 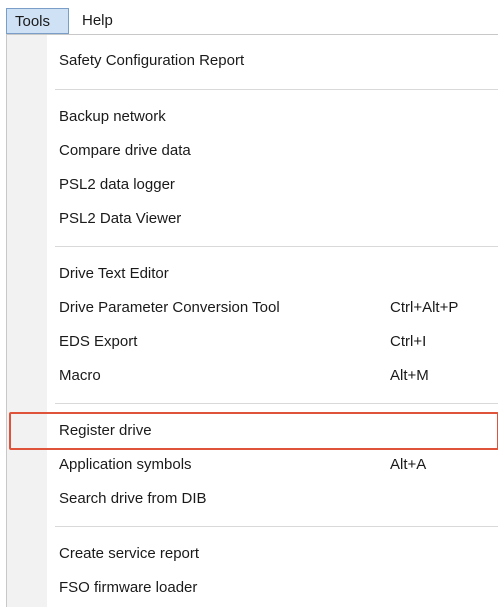 What do you see at coordinates (169, 307) in the screenshot?
I see `menu-item-label: Drive Parameter Conversion Tool` at bounding box center [169, 307].